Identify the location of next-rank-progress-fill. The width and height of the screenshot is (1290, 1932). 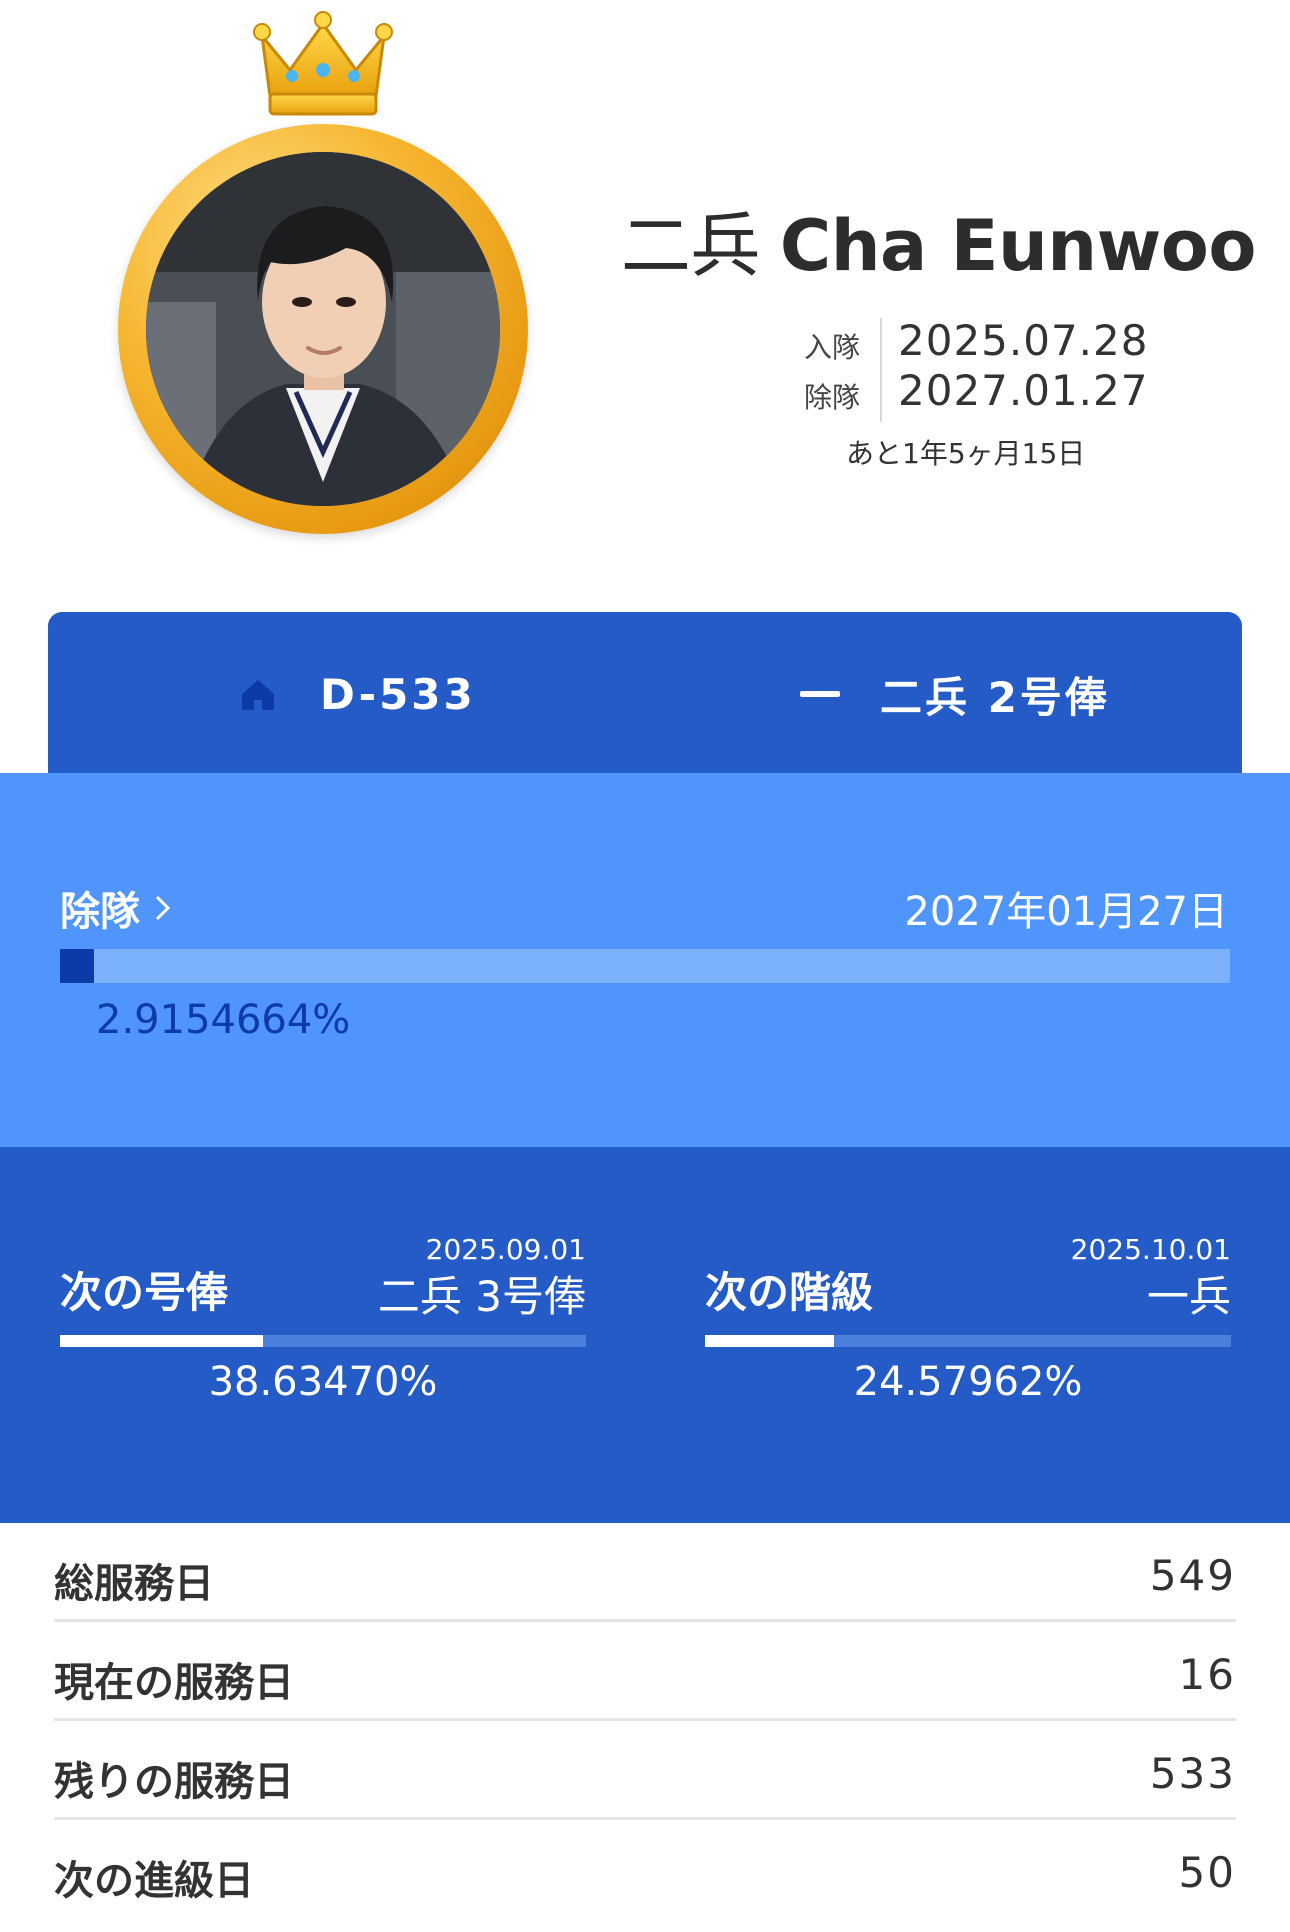
(770, 1341).